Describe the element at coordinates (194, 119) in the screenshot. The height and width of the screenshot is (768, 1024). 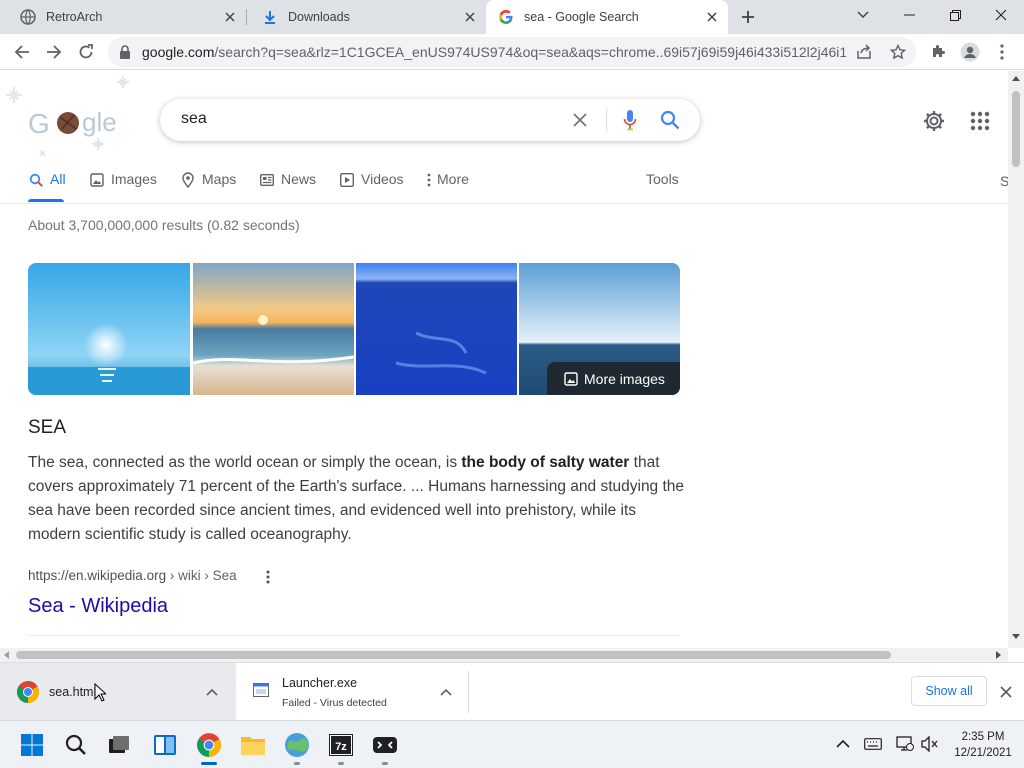
I see `search-input: sea` at that location.